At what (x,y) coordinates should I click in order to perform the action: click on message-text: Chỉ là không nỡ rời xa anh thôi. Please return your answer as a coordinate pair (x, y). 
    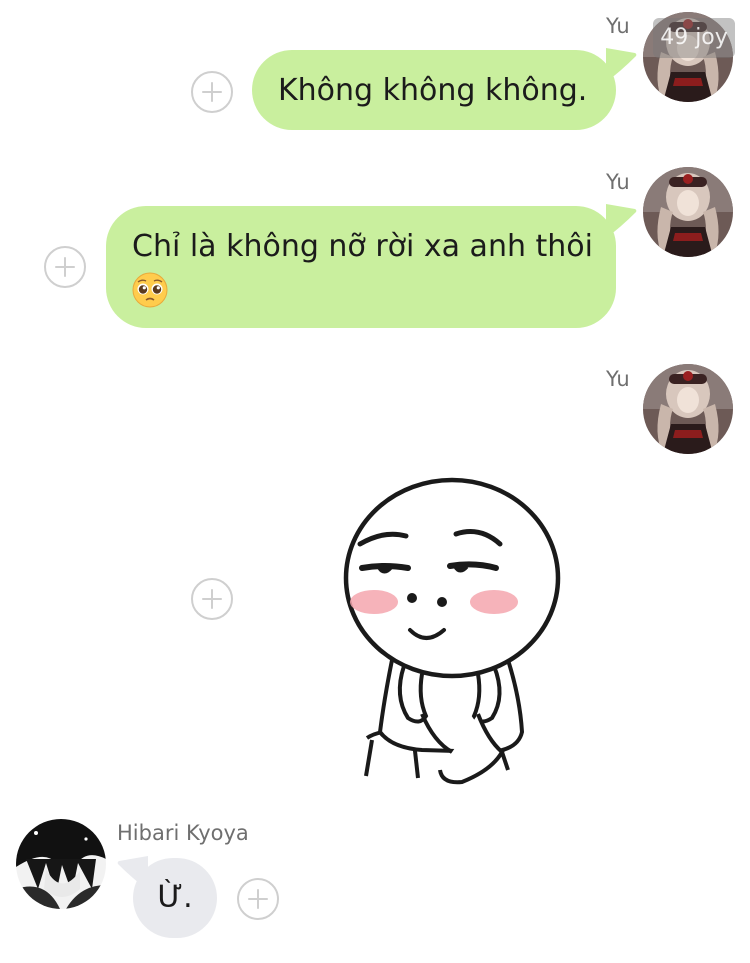
    Looking at the image, I should click on (362, 246).